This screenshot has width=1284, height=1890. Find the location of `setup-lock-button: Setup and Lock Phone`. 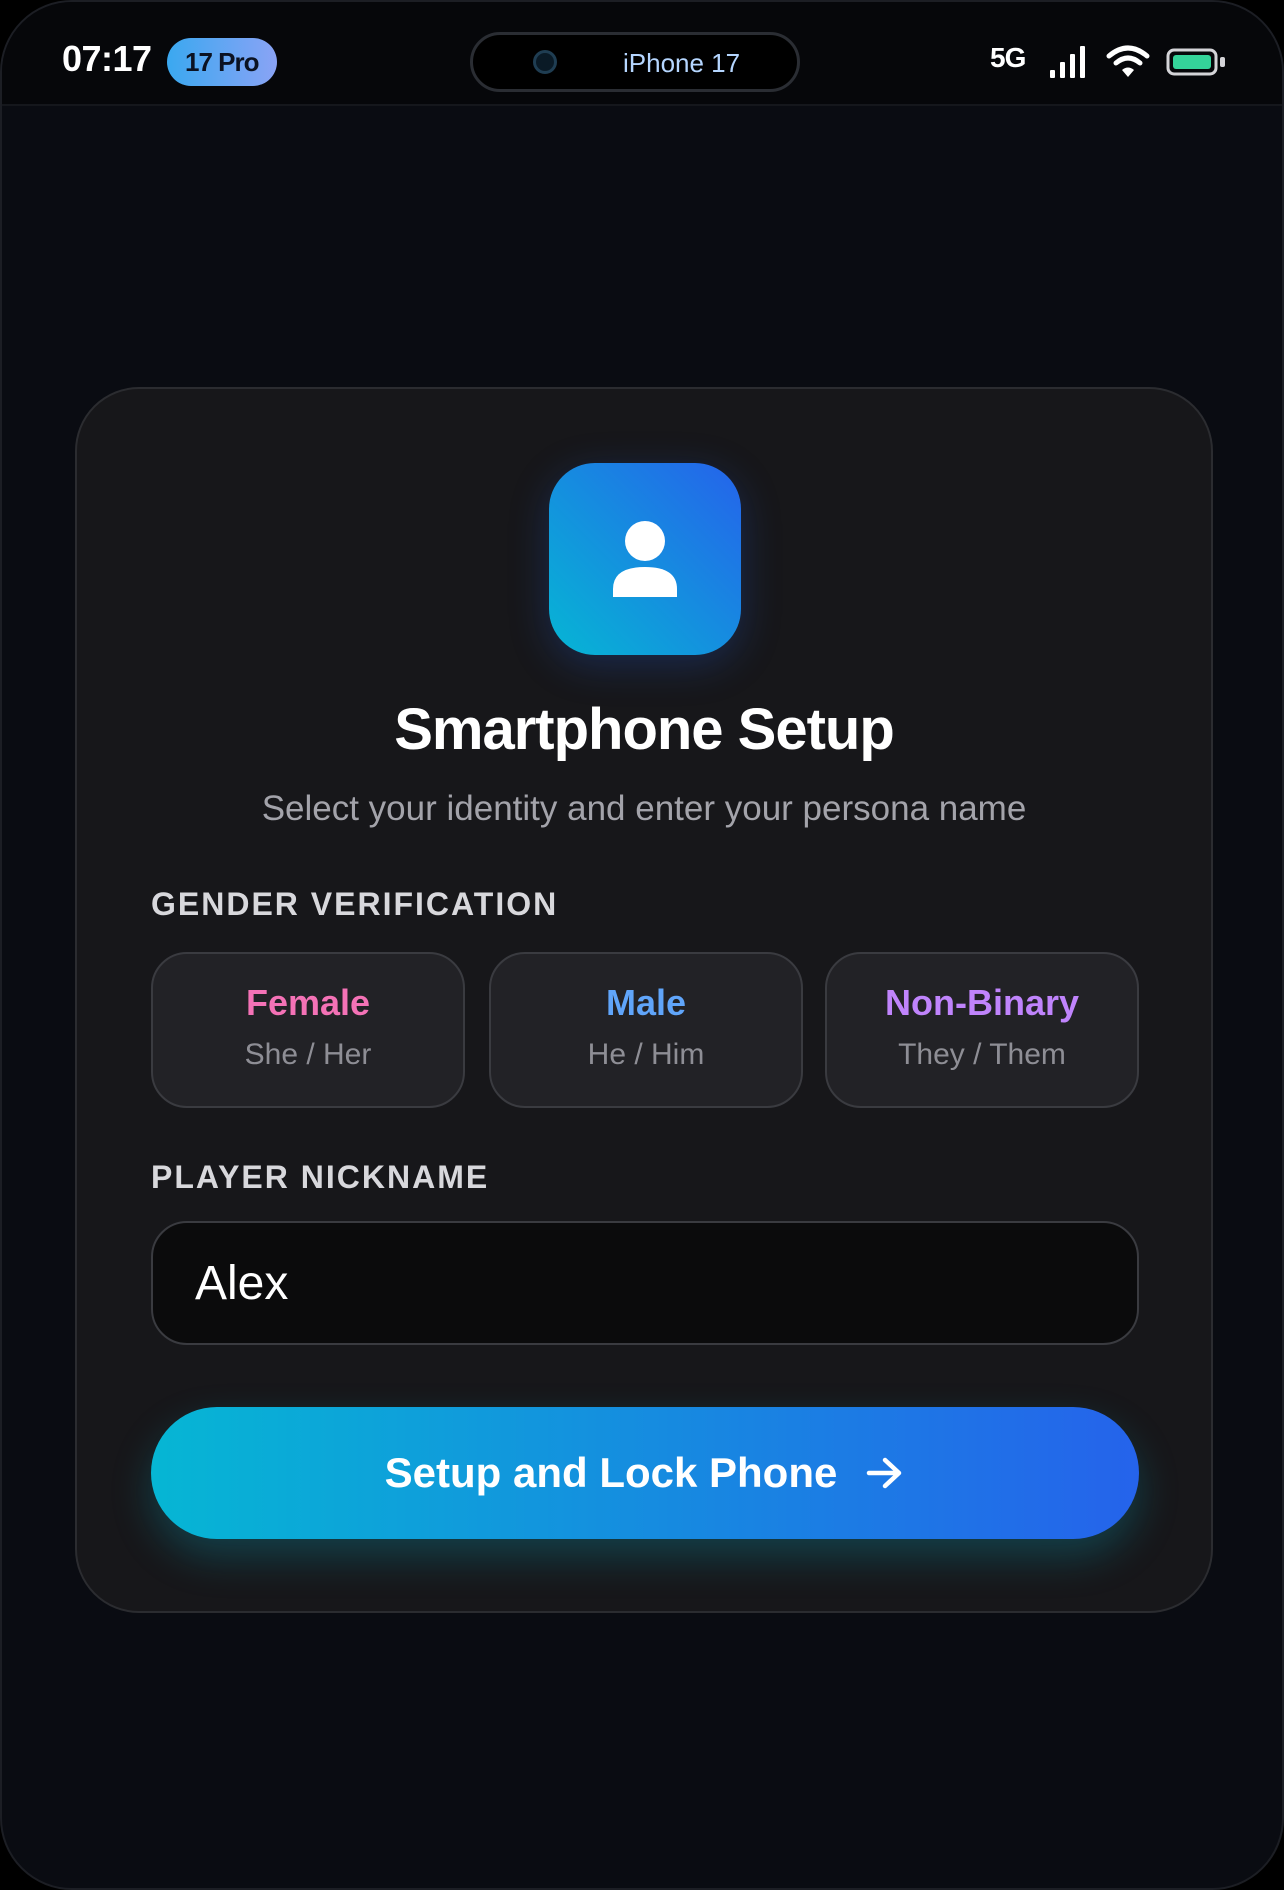

setup-lock-button: Setup and Lock Phone is located at coordinates (645, 1473).